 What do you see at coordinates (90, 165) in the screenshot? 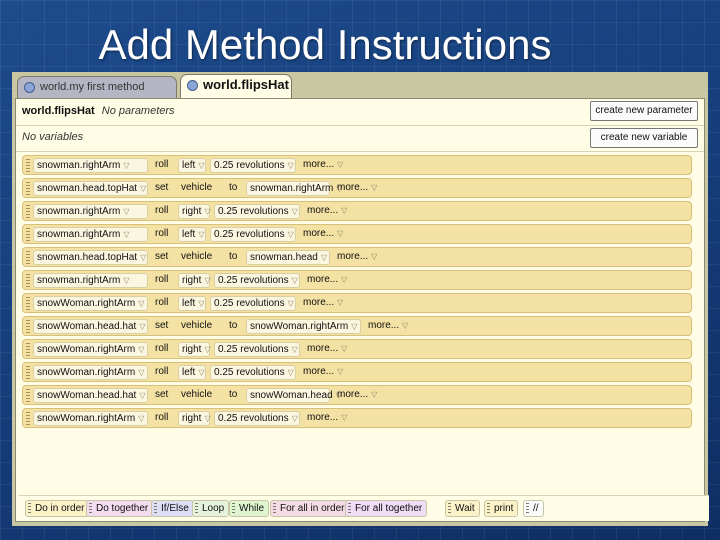
I see `object-tile: snowman.rightArm ▽` at bounding box center [90, 165].